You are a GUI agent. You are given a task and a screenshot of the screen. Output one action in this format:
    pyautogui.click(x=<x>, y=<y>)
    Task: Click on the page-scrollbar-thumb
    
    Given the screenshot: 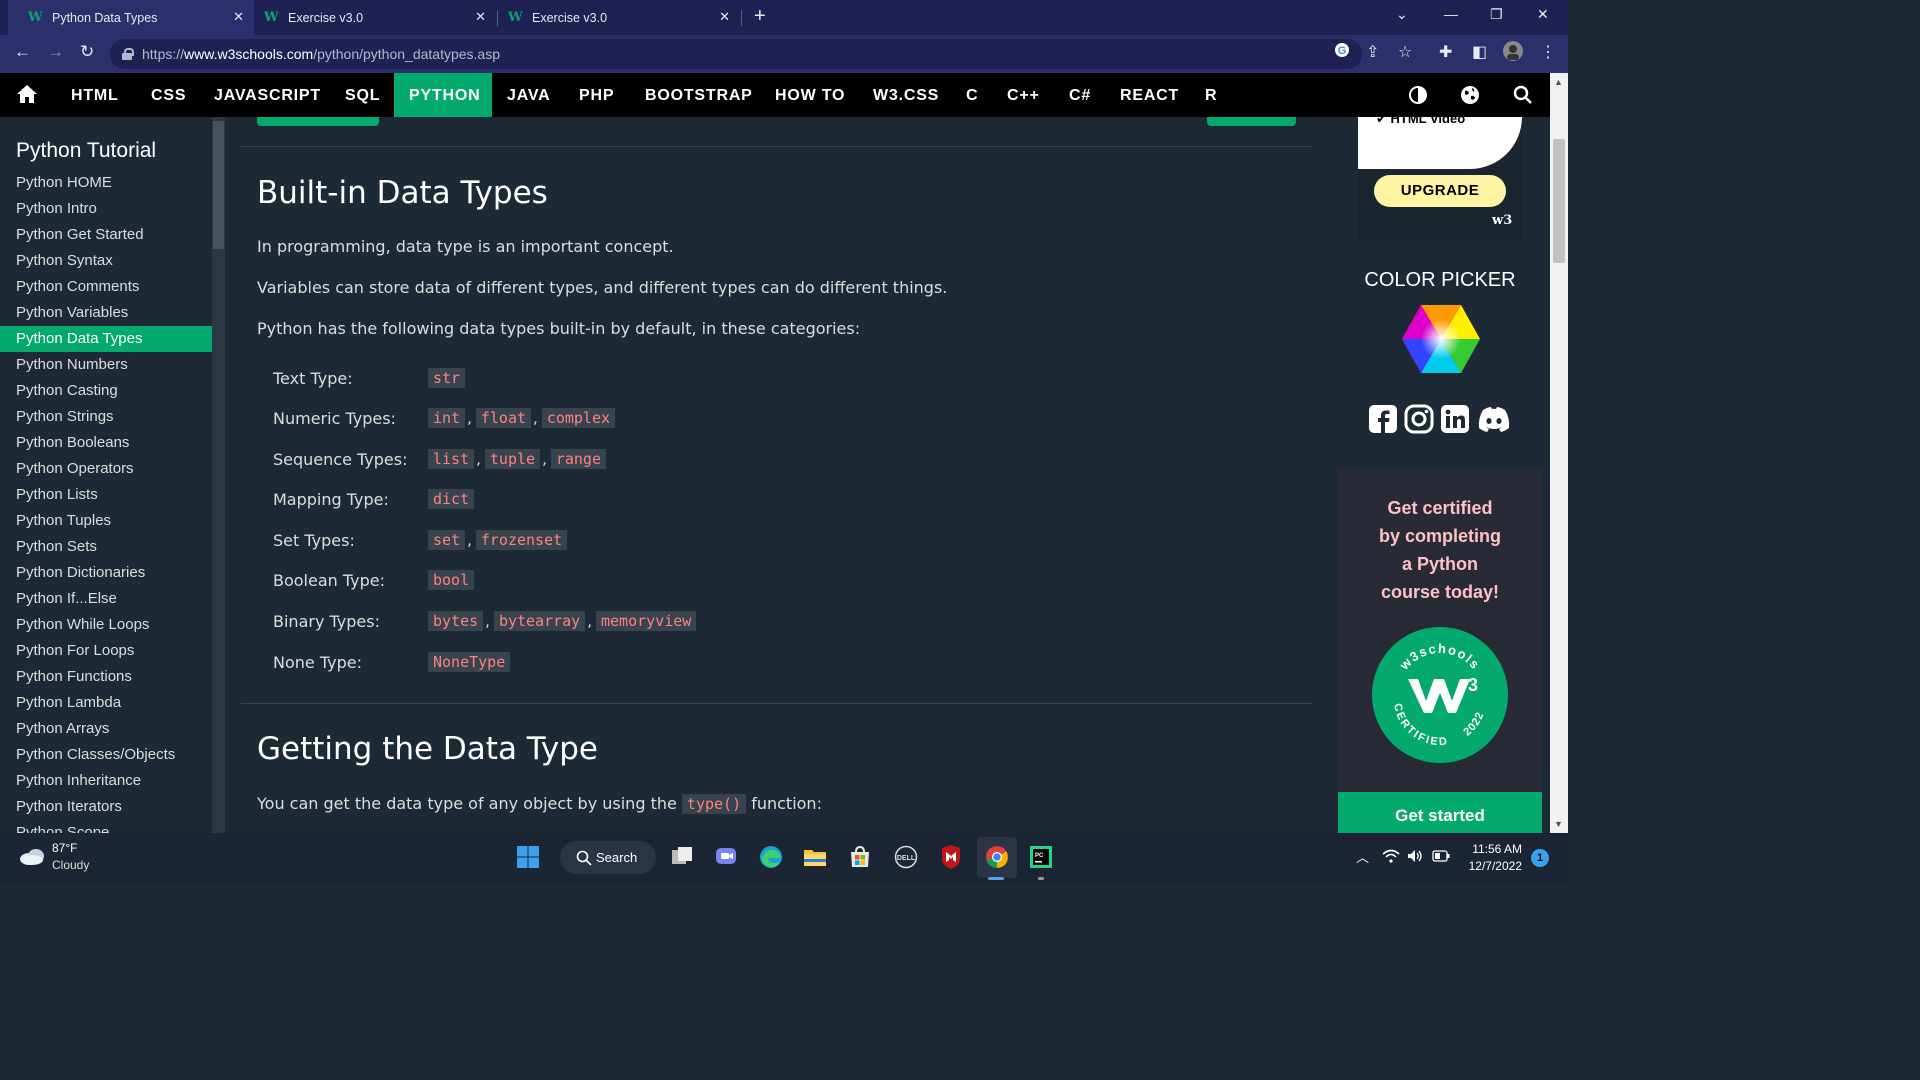 What is the action you would take?
    pyautogui.click(x=1559, y=201)
    